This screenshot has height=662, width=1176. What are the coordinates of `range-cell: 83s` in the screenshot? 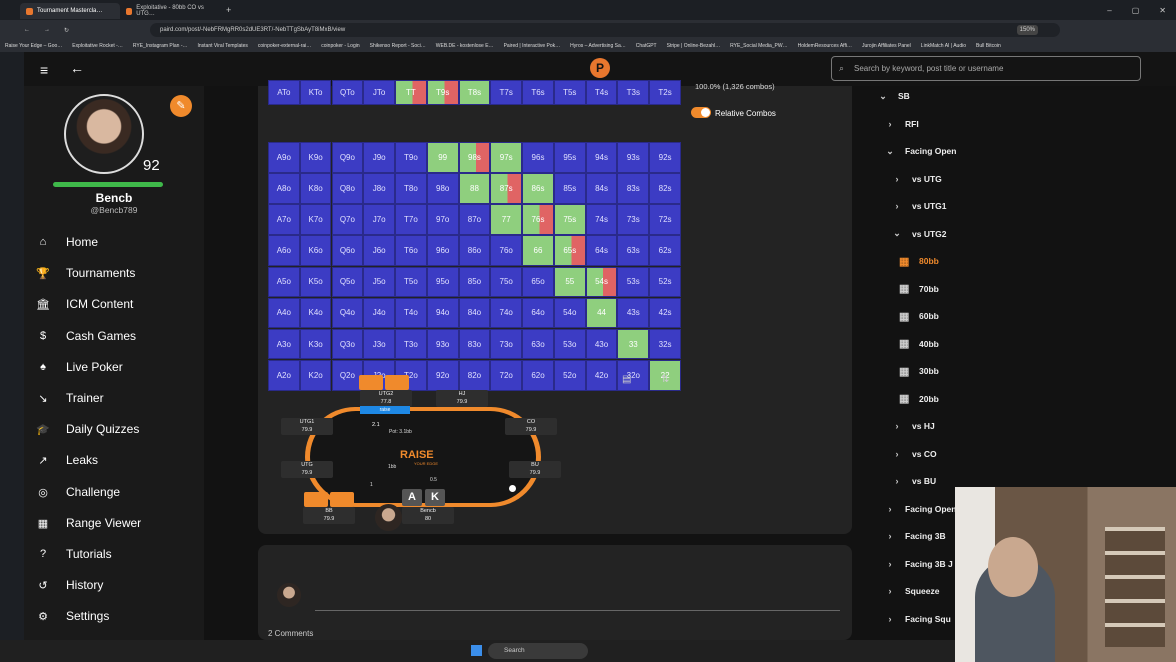 It's located at (633, 188).